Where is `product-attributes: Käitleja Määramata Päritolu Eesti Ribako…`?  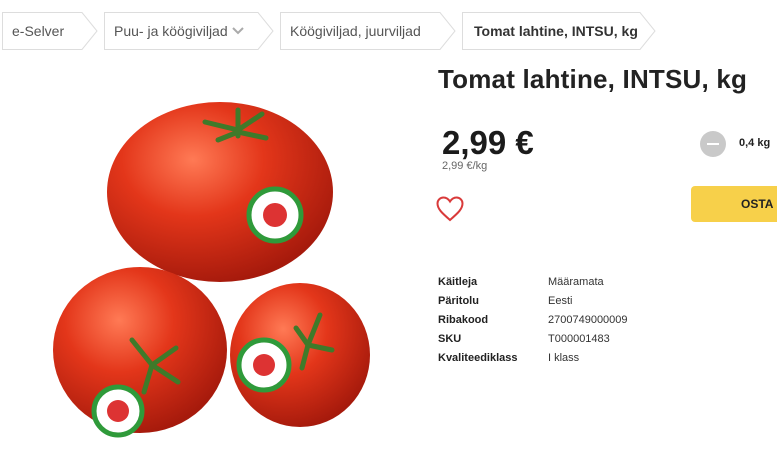 product-attributes: Käitleja Määramata Päritolu Eesti Ribako… is located at coordinates (588, 323).